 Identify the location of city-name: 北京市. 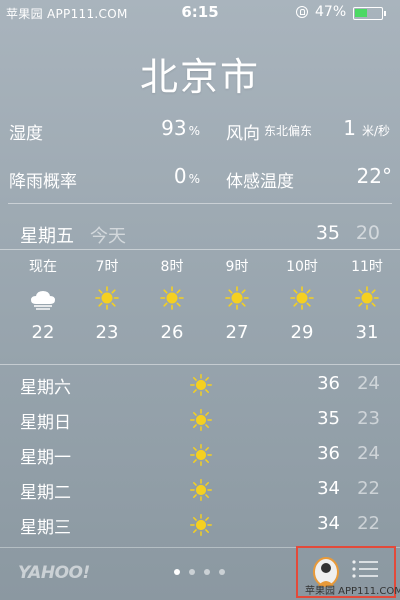
(199, 77).